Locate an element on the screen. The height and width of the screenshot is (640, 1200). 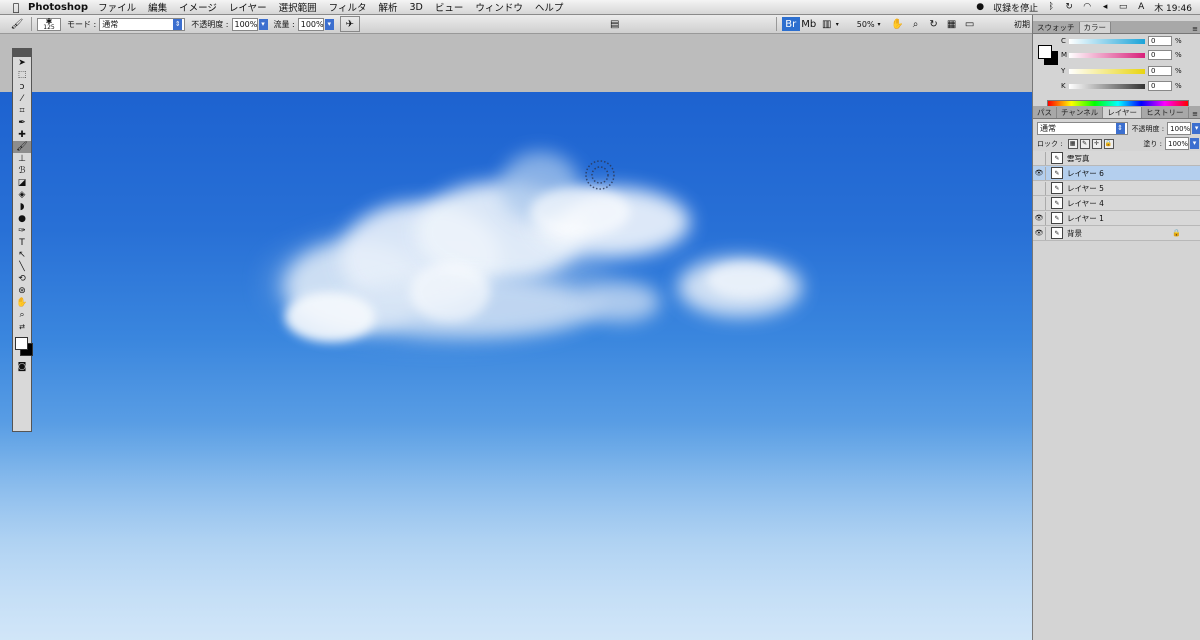
menu-analysis: 解析 is located at coordinates (387, 7).